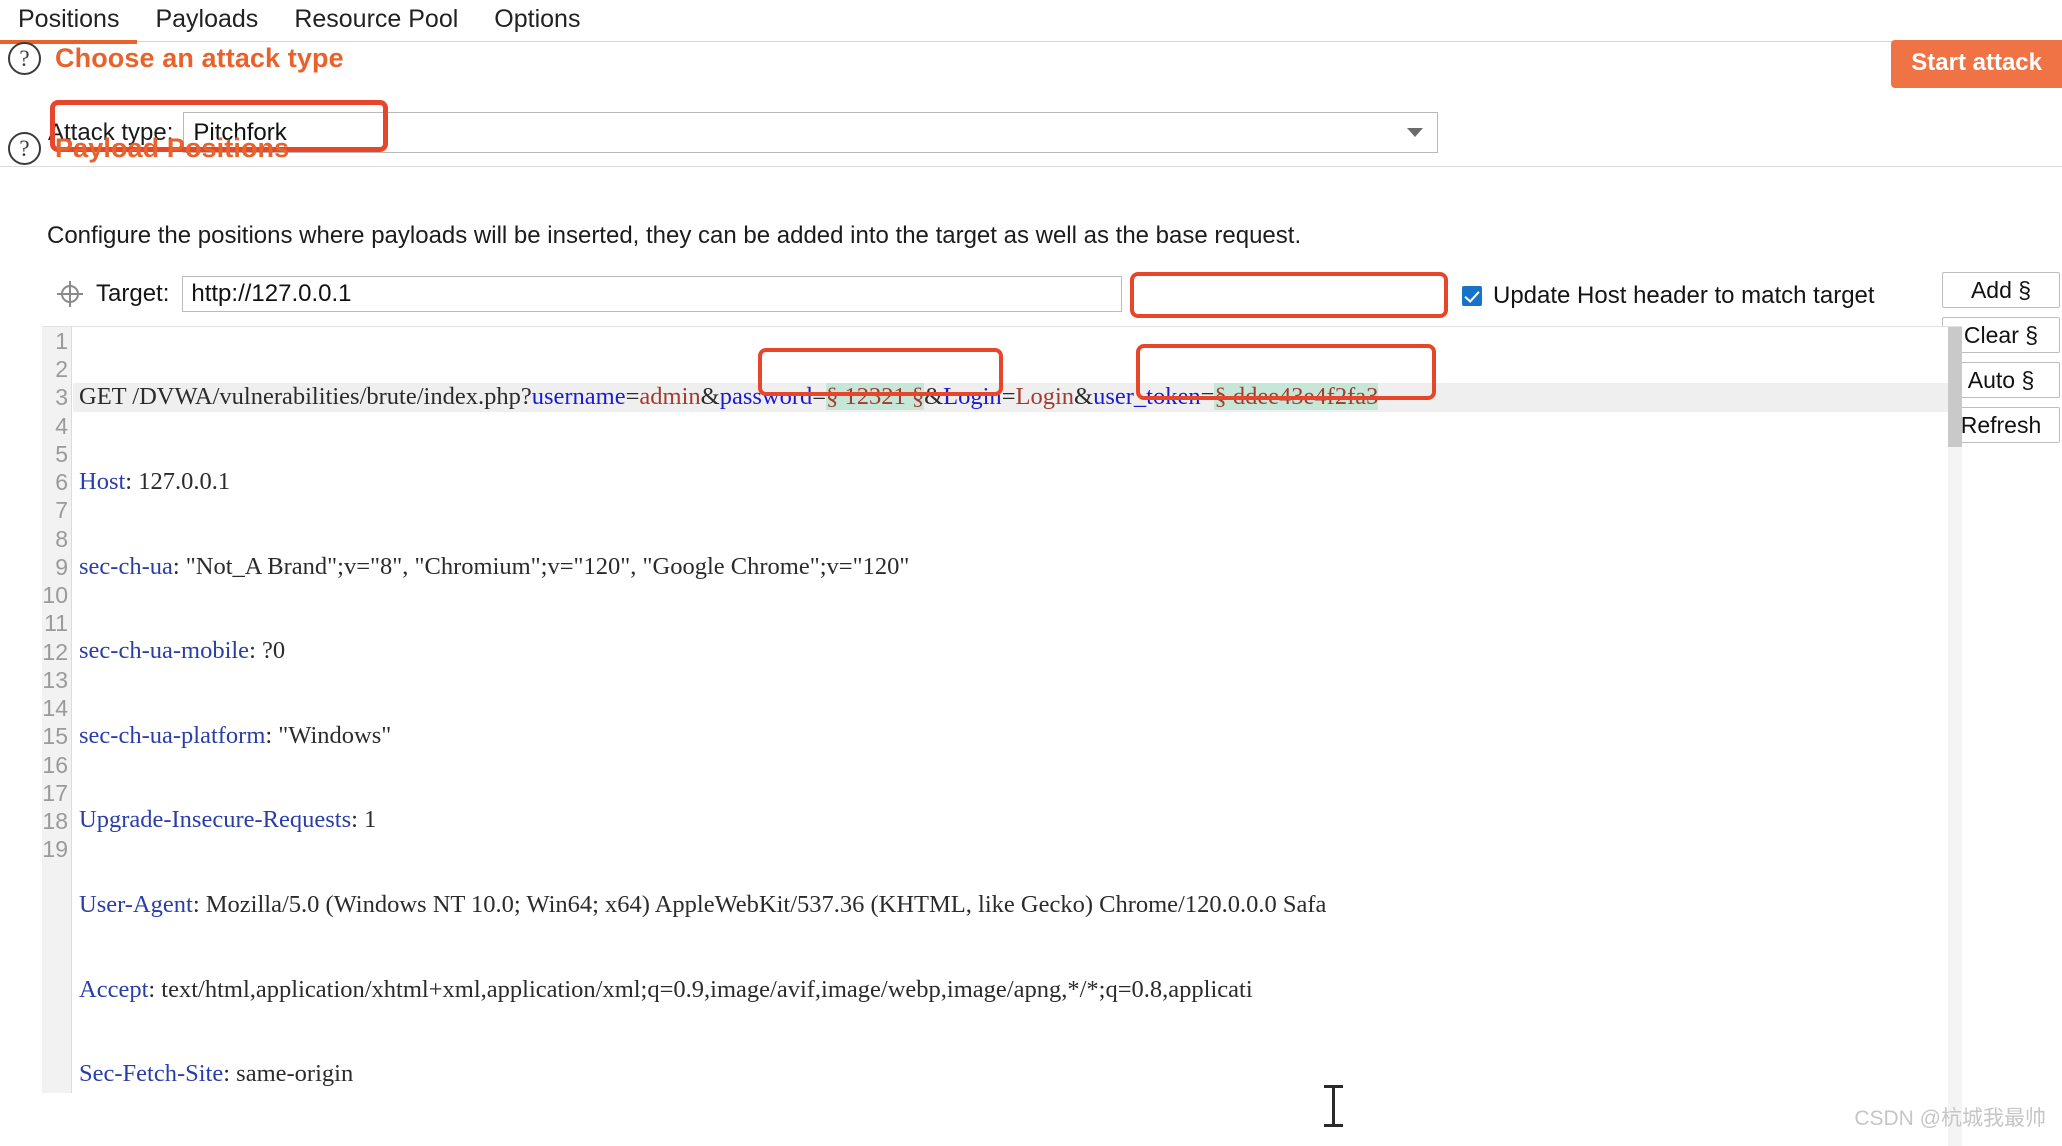 This screenshot has height=1146, width=2062. Describe the element at coordinates (2001, 290) in the screenshot. I see `add-marker-button: Add §` at that location.